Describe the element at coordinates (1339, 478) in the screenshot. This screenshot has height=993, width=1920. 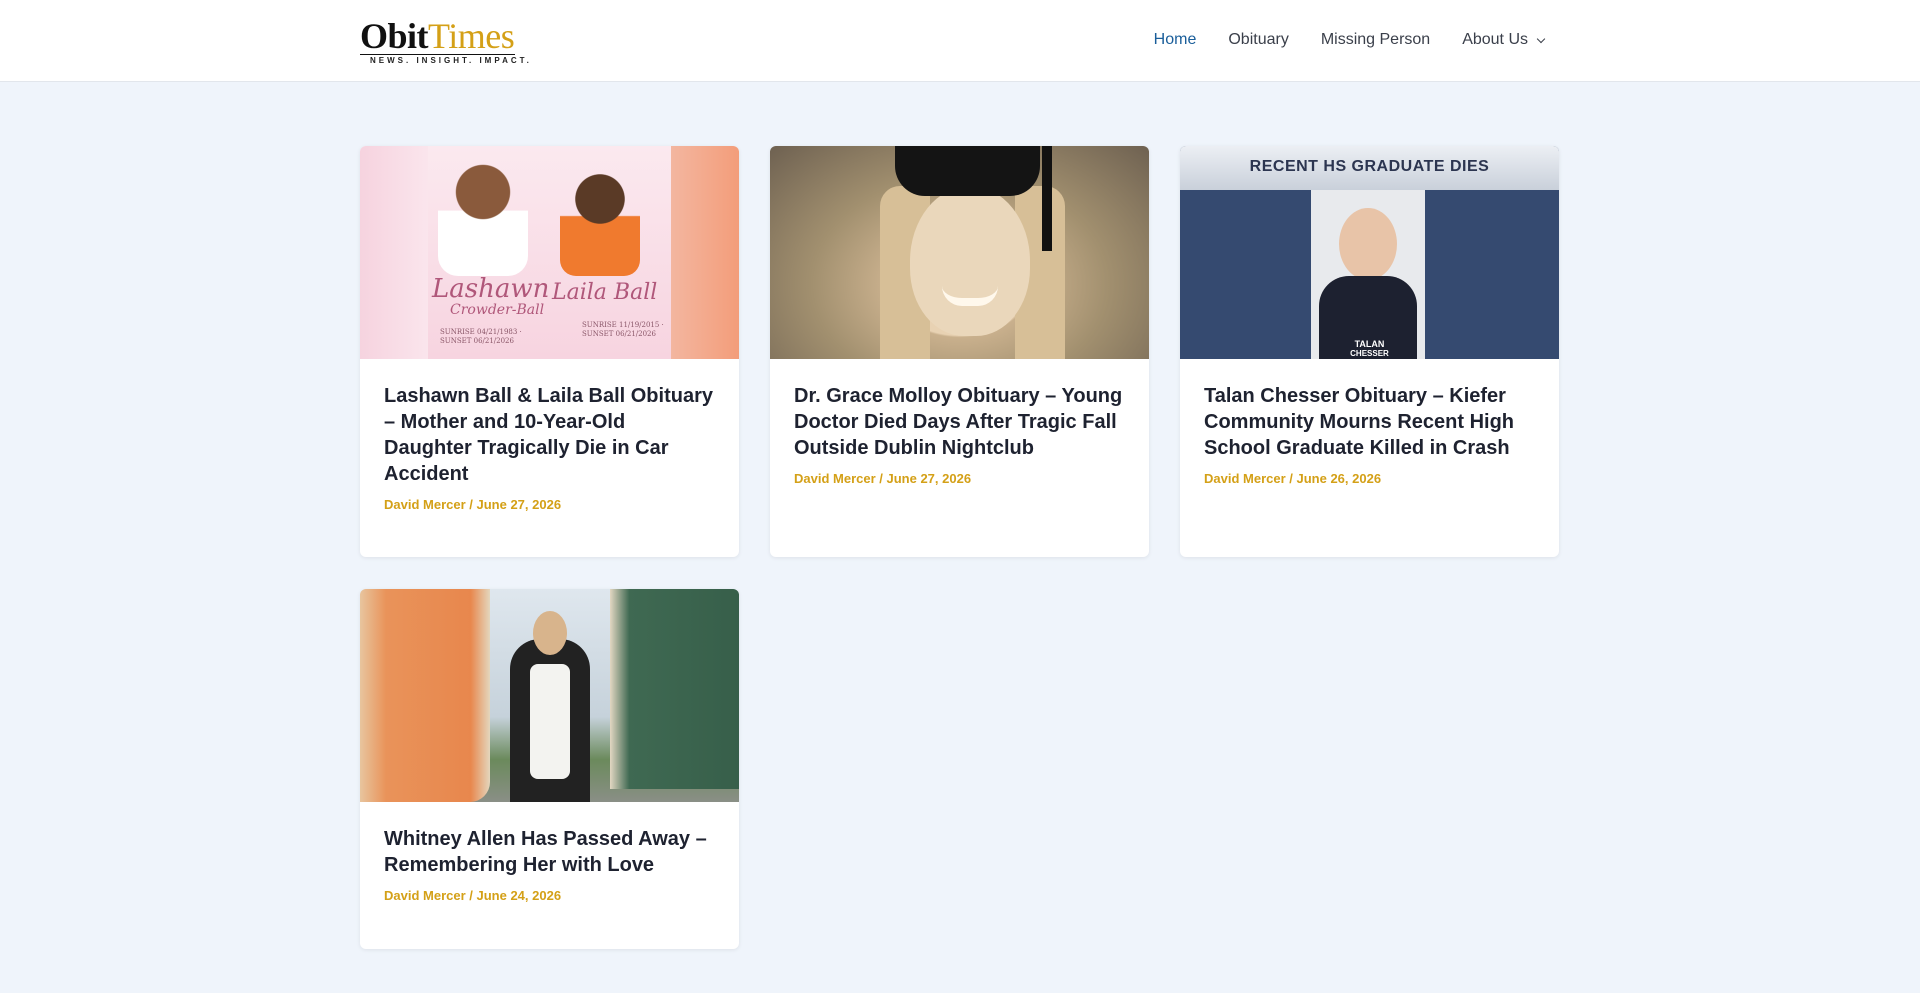
I see `post-date: June 26, 2026` at that location.